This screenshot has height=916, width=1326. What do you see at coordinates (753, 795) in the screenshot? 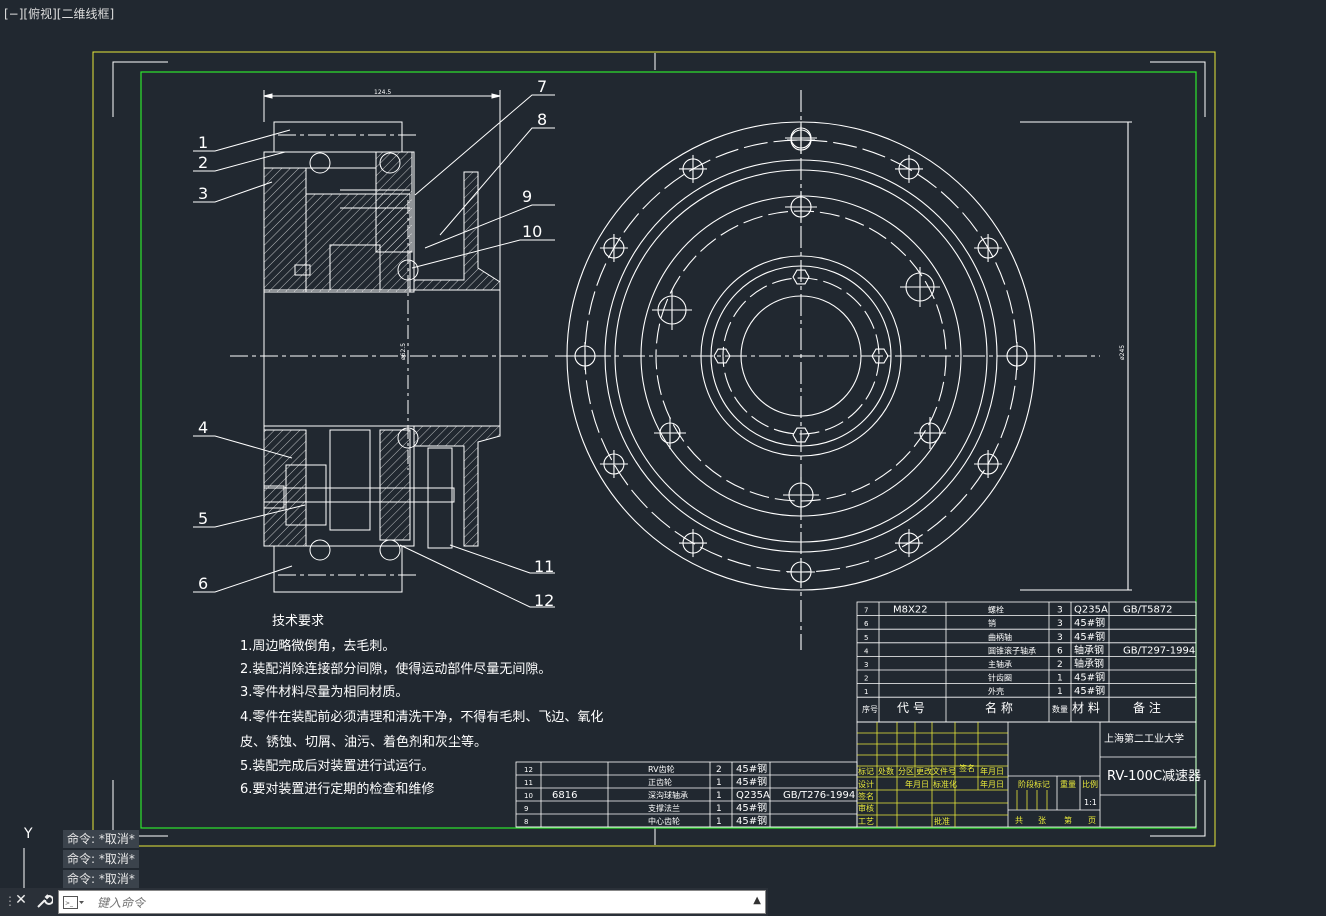
I see `bom-cell-material: Q235A` at bounding box center [753, 795].